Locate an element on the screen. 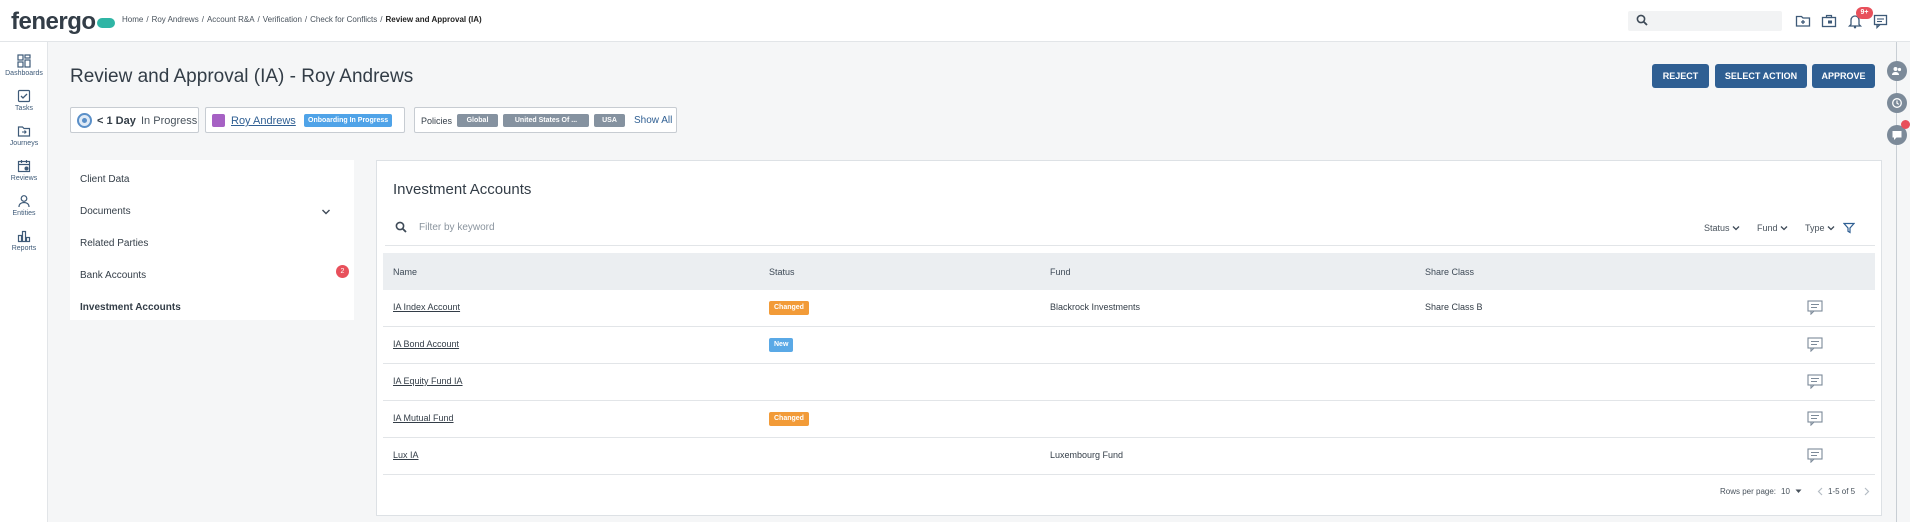 The image size is (1910, 522). breadcrumb-verification: Verification is located at coordinates (282, 19).